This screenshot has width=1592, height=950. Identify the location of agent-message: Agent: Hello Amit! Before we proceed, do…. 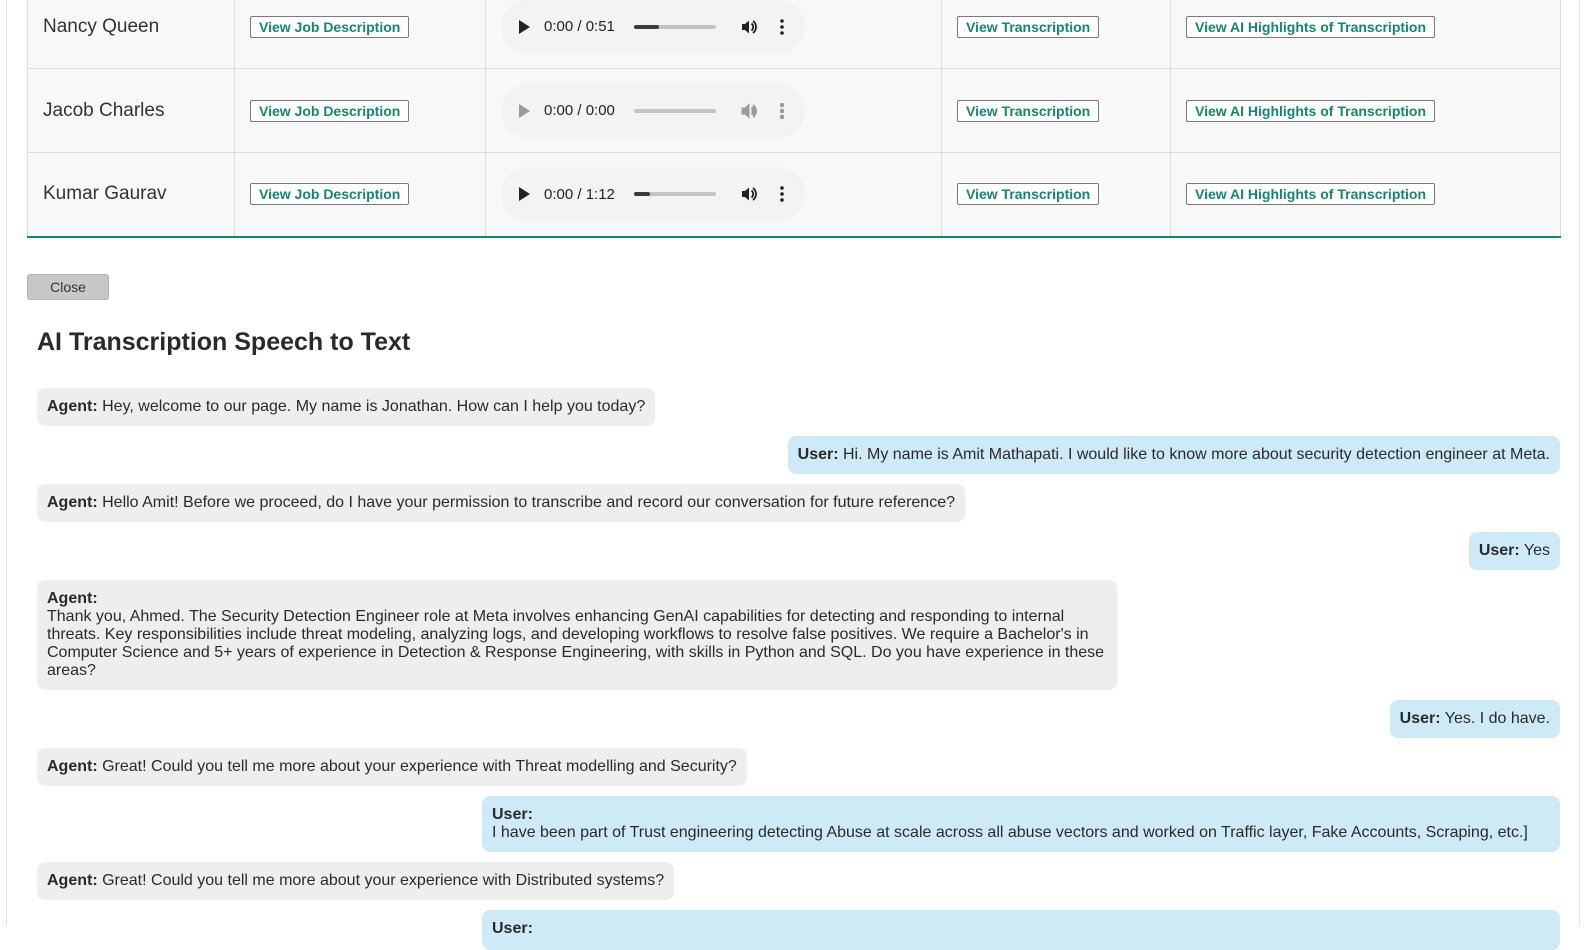
(501, 503).